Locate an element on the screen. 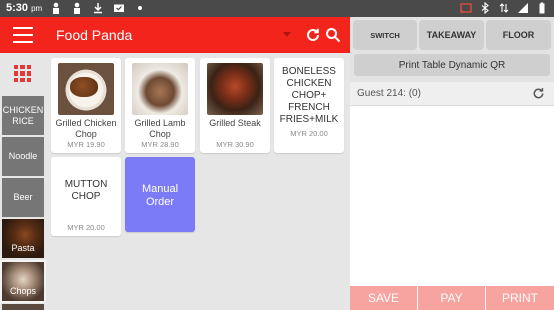 The image size is (554, 310). dropdown-caret-icon is located at coordinates (287, 34).